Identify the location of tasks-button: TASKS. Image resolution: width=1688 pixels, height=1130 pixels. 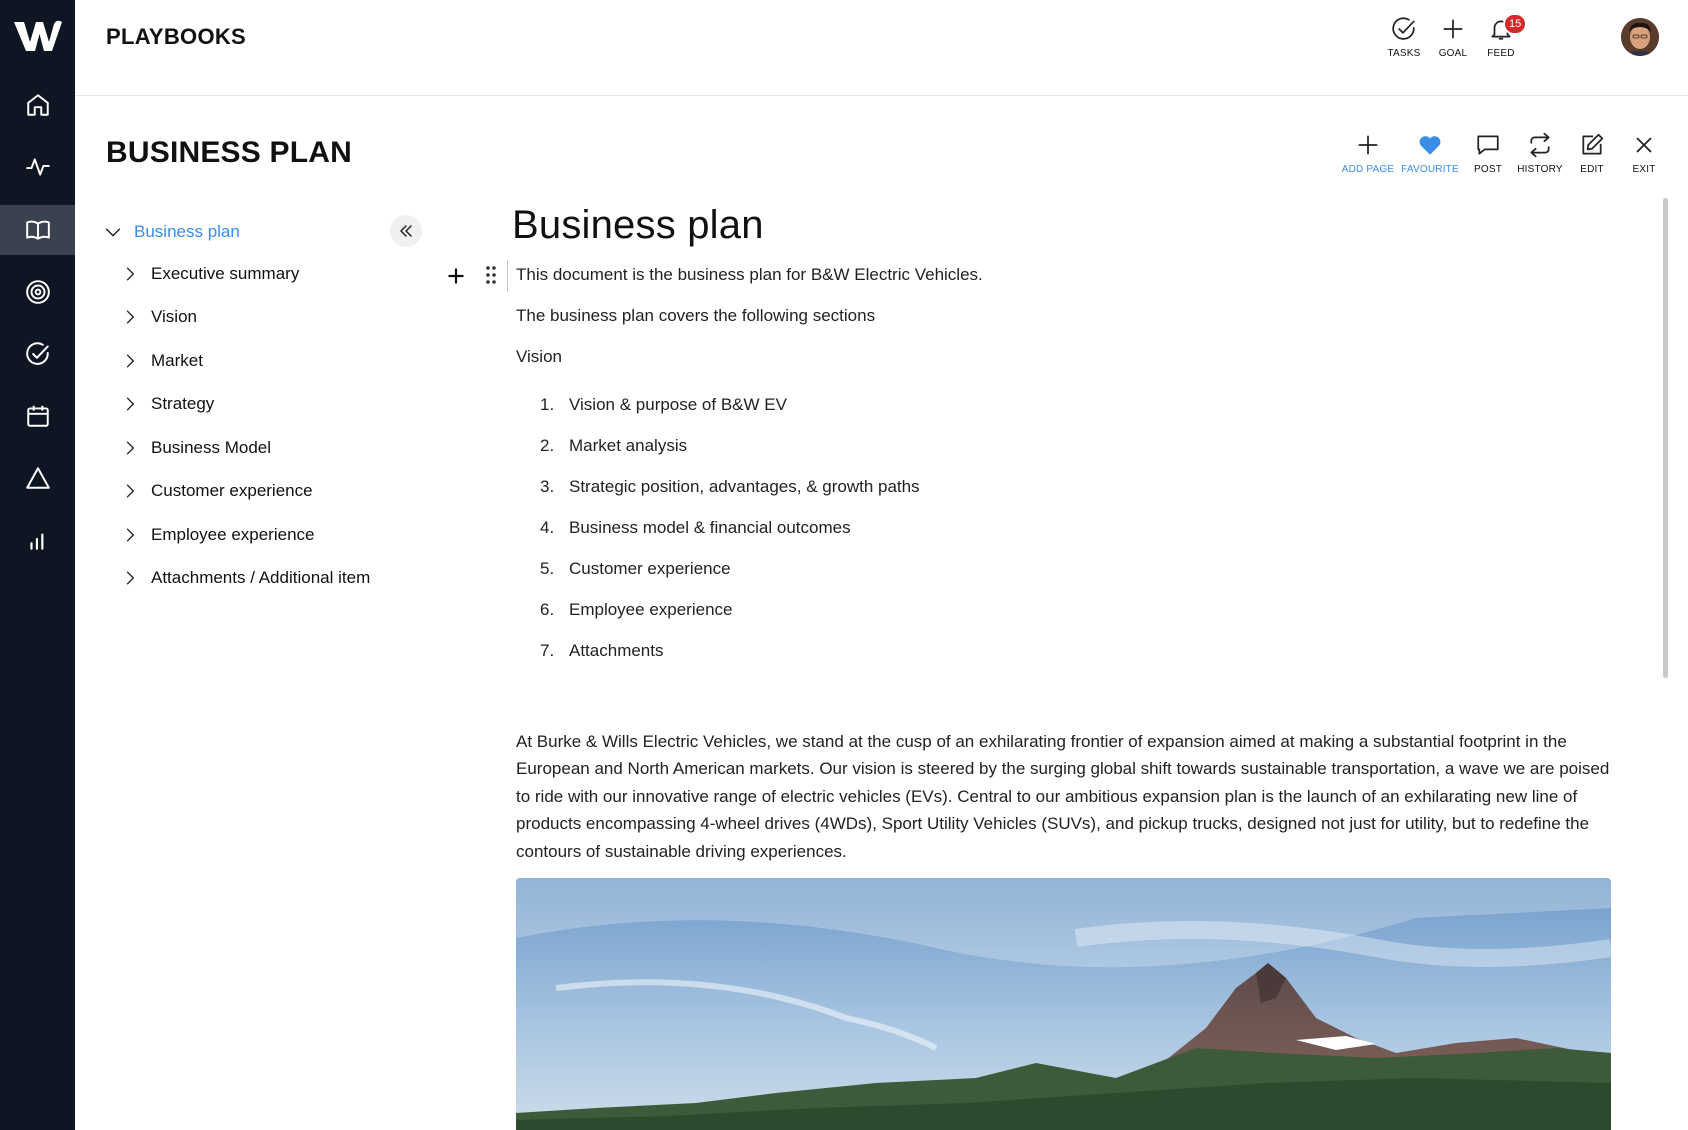
(1404, 37).